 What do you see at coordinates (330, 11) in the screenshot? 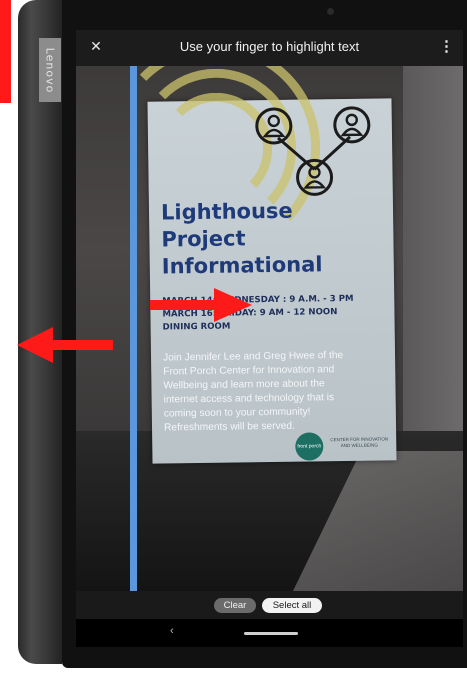
I see `camera-icon` at bounding box center [330, 11].